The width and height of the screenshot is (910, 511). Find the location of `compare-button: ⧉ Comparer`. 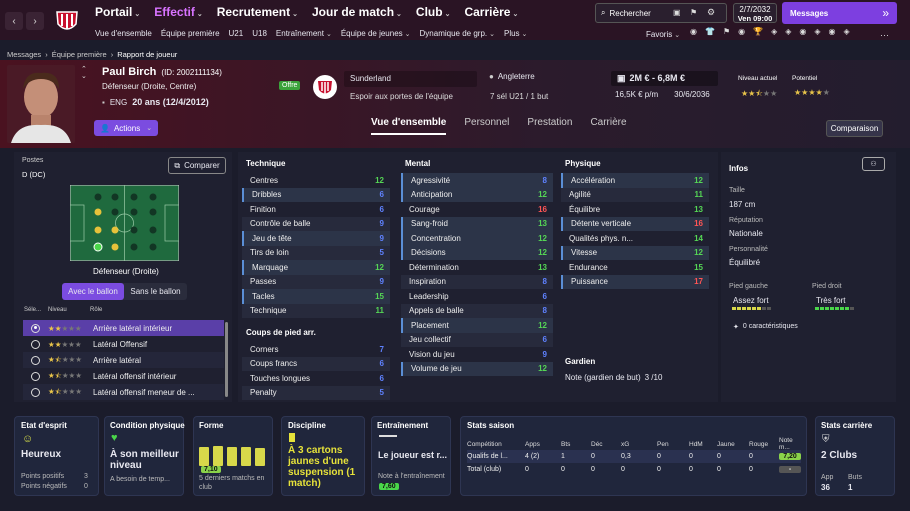

compare-button: ⧉ Comparer is located at coordinates (197, 165).